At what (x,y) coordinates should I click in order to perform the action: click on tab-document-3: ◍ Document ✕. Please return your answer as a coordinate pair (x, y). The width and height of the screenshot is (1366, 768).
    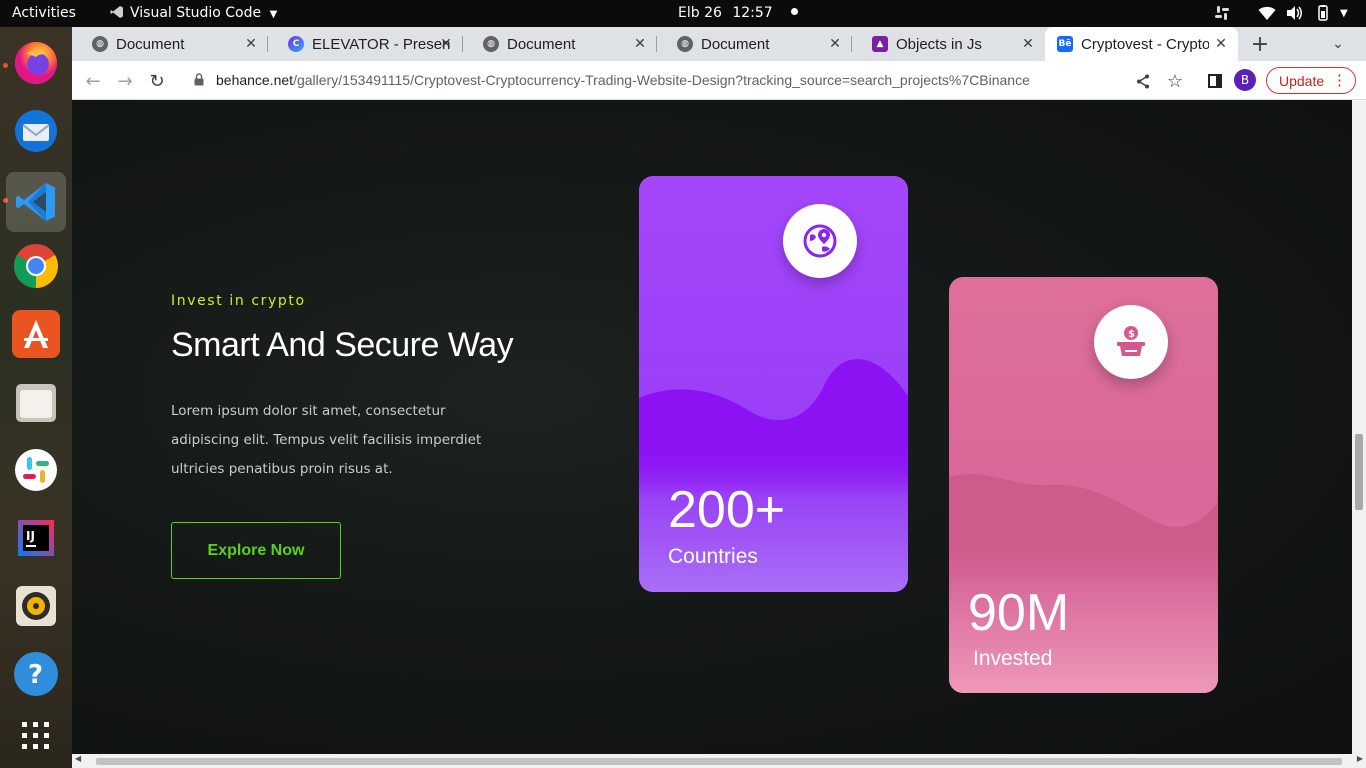
    Looking at the image, I should click on (754, 44).